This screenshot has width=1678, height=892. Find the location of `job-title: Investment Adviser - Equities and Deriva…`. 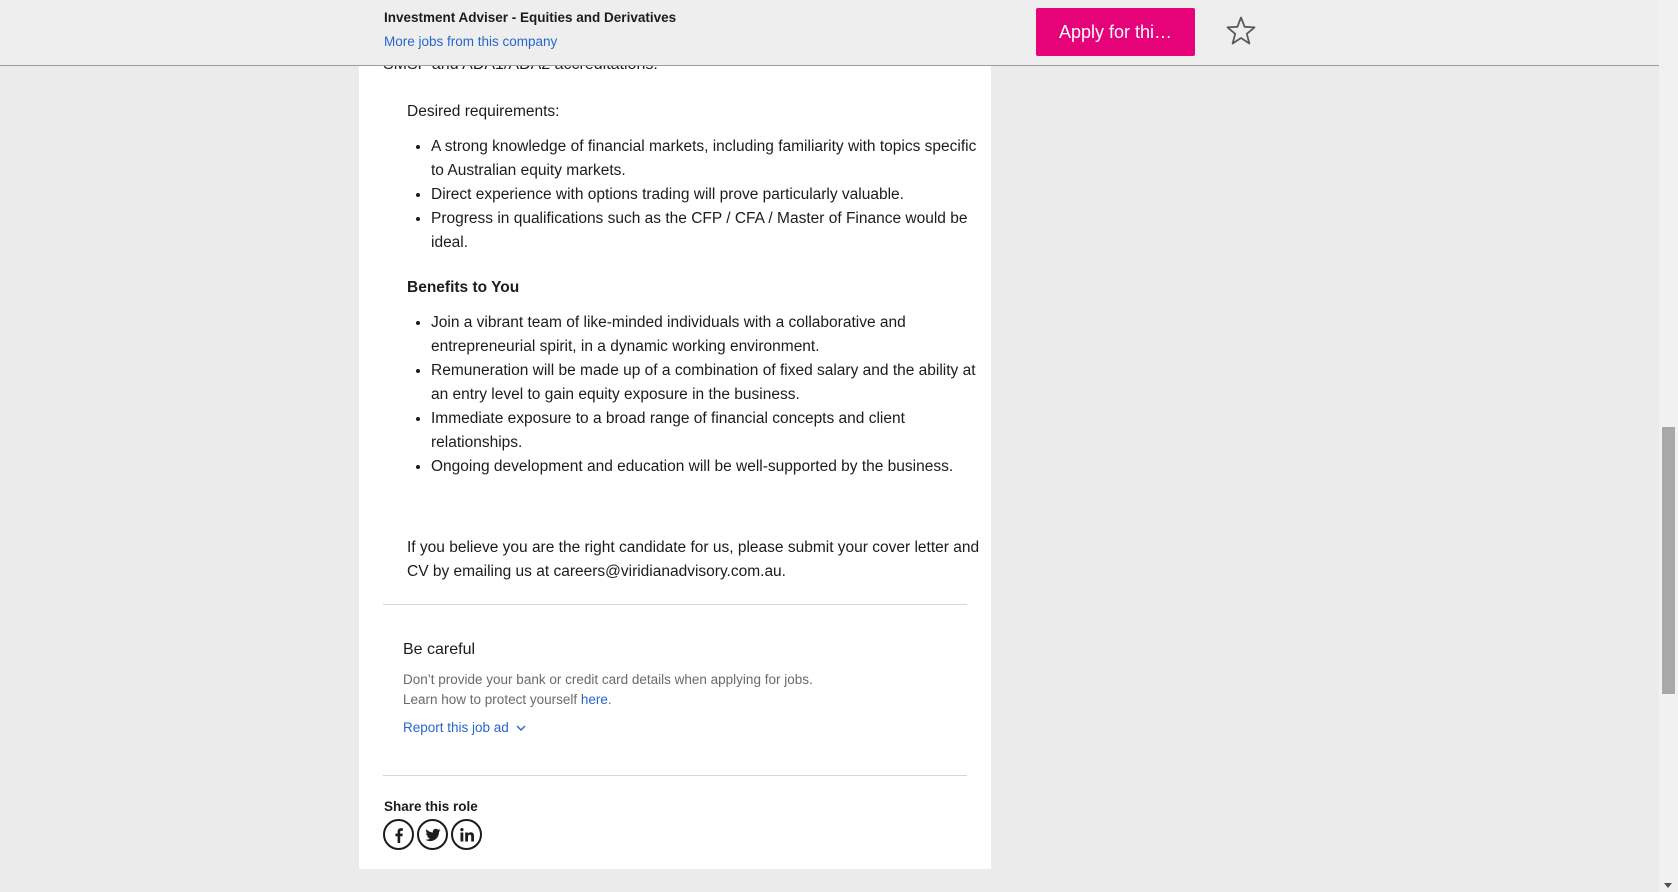

job-title: Investment Adviser - Equities and Deriva… is located at coordinates (530, 17).